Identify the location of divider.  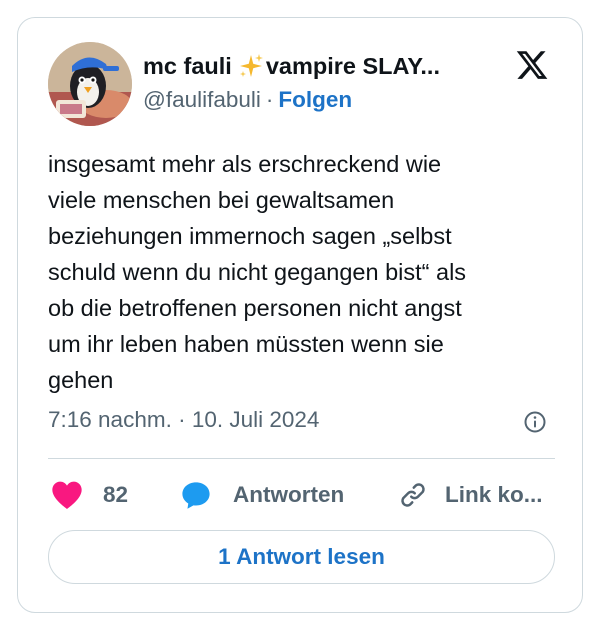
(301, 458).